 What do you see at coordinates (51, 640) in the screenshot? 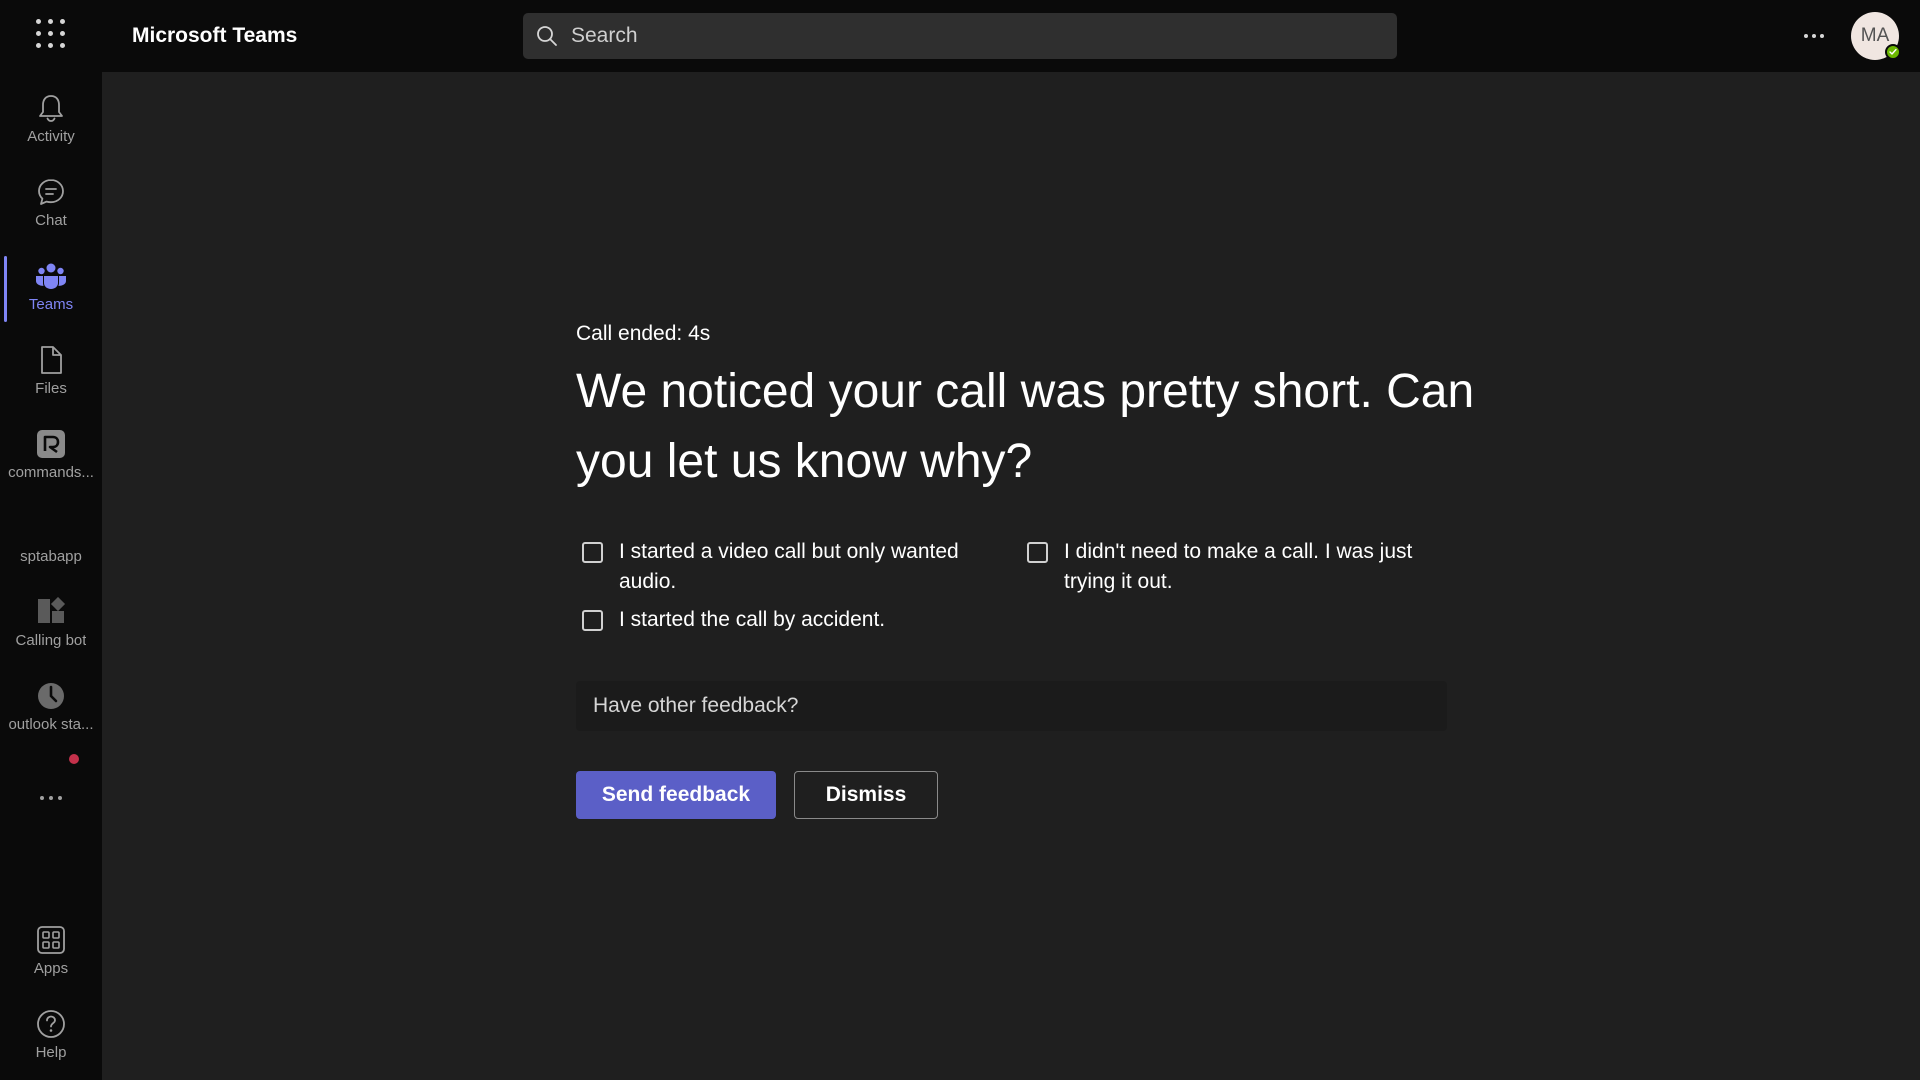
I see `rail-item-label: Calling bot` at bounding box center [51, 640].